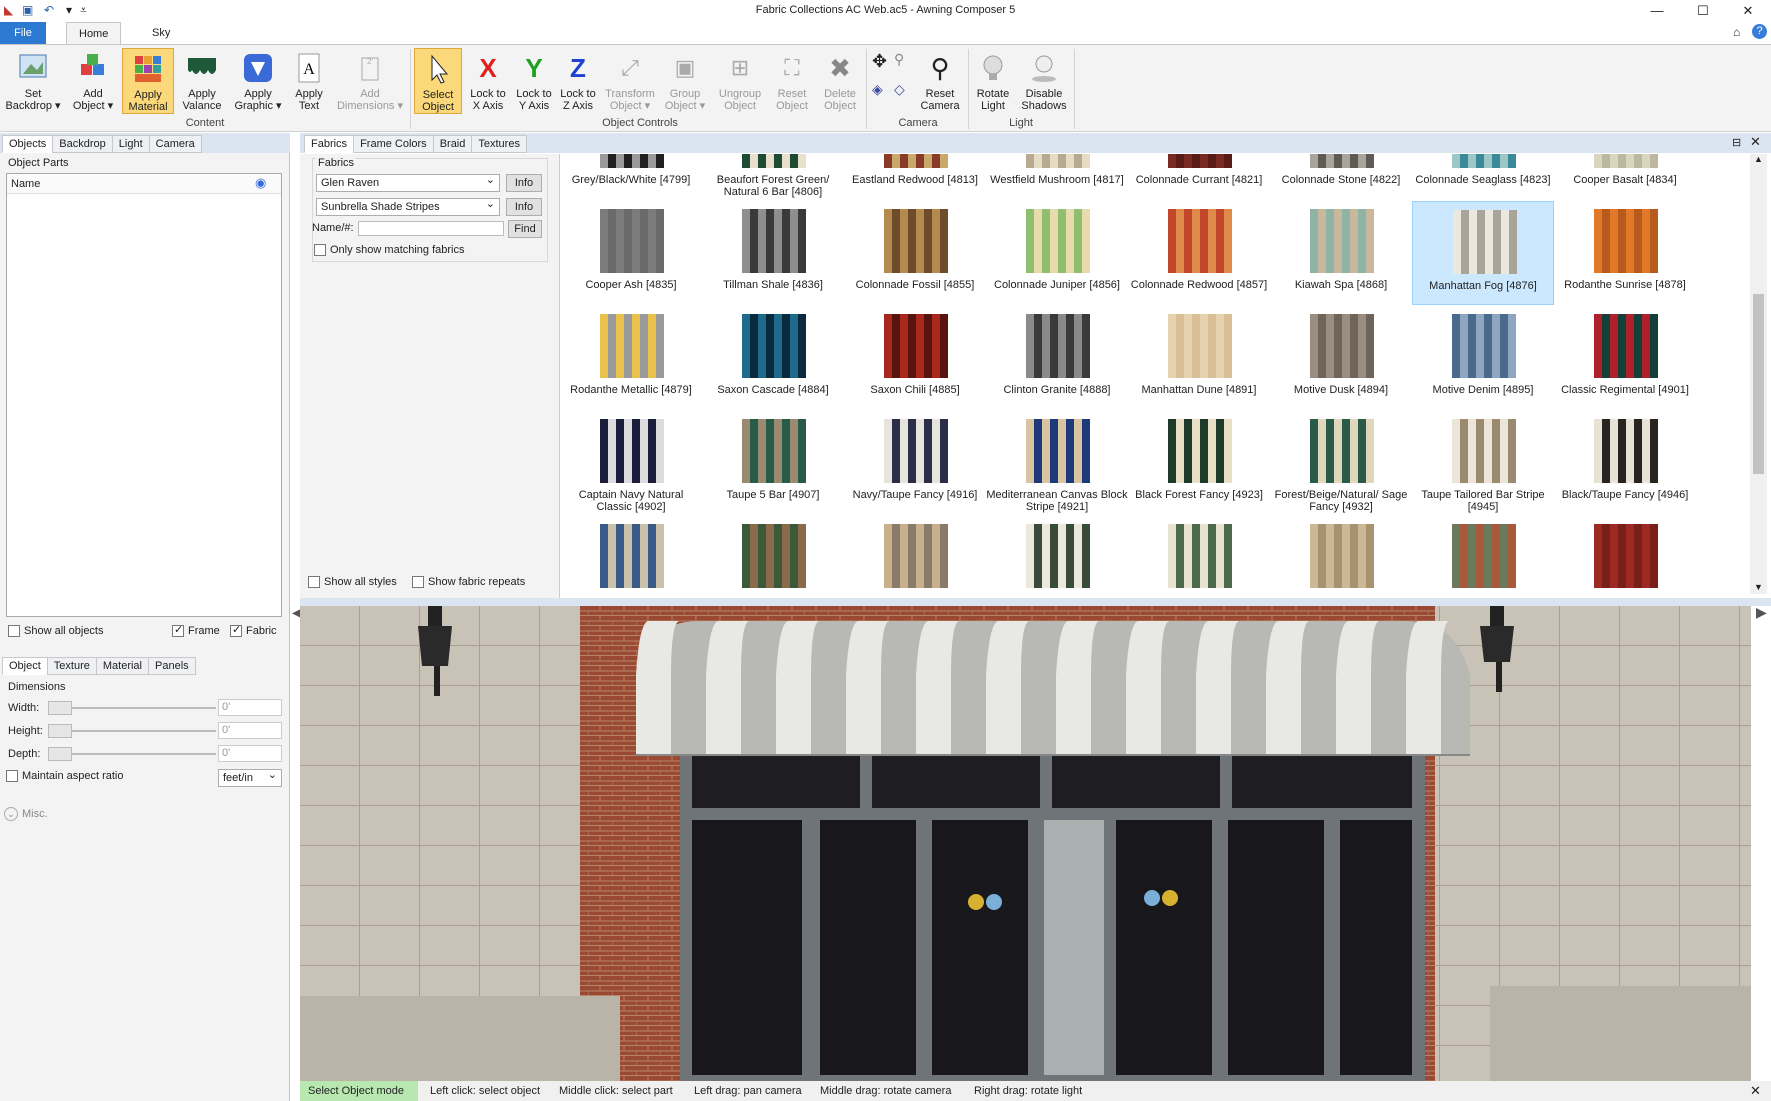 The image size is (1771, 1101). I want to click on fabric-swatch-item: Fern/Heather Beige, so click(1199, 555).